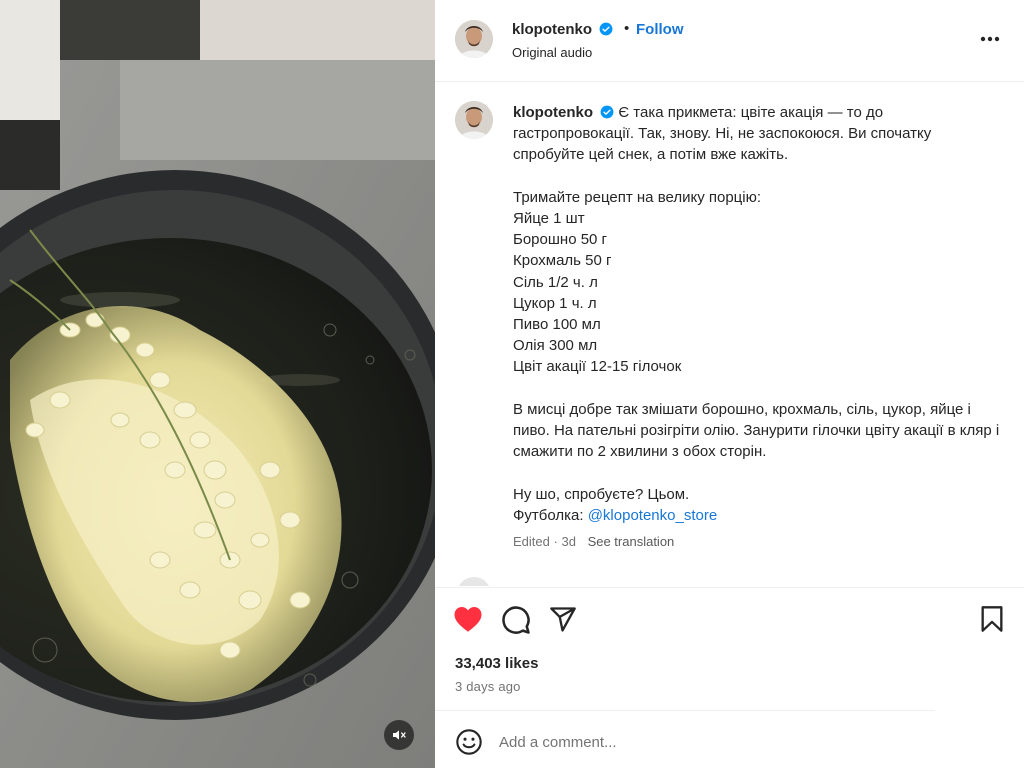 Image resolution: width=1024 pixels, height=768 pixels. Describe the element at coordinates (568, 541) in the screenshot. I see `caption-age: 3d` at that location.